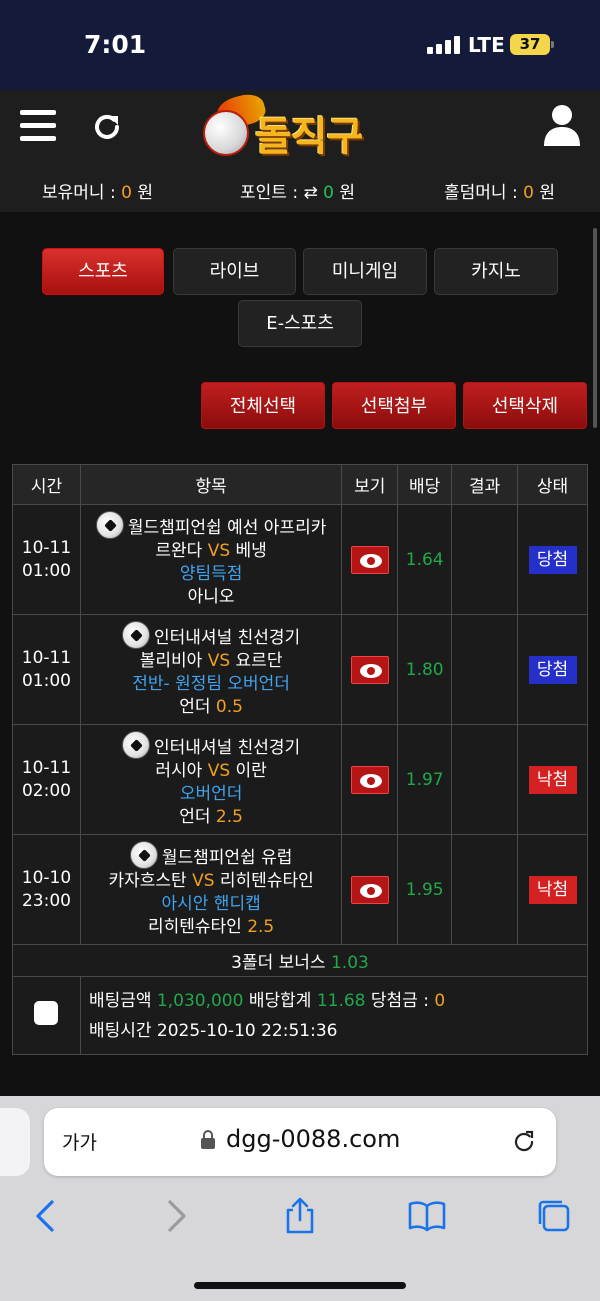  Describe the element at coordinates (297, 193) in the screenshot. I see `balance-points: 포인트 : ⇄ 0 원` at that location.